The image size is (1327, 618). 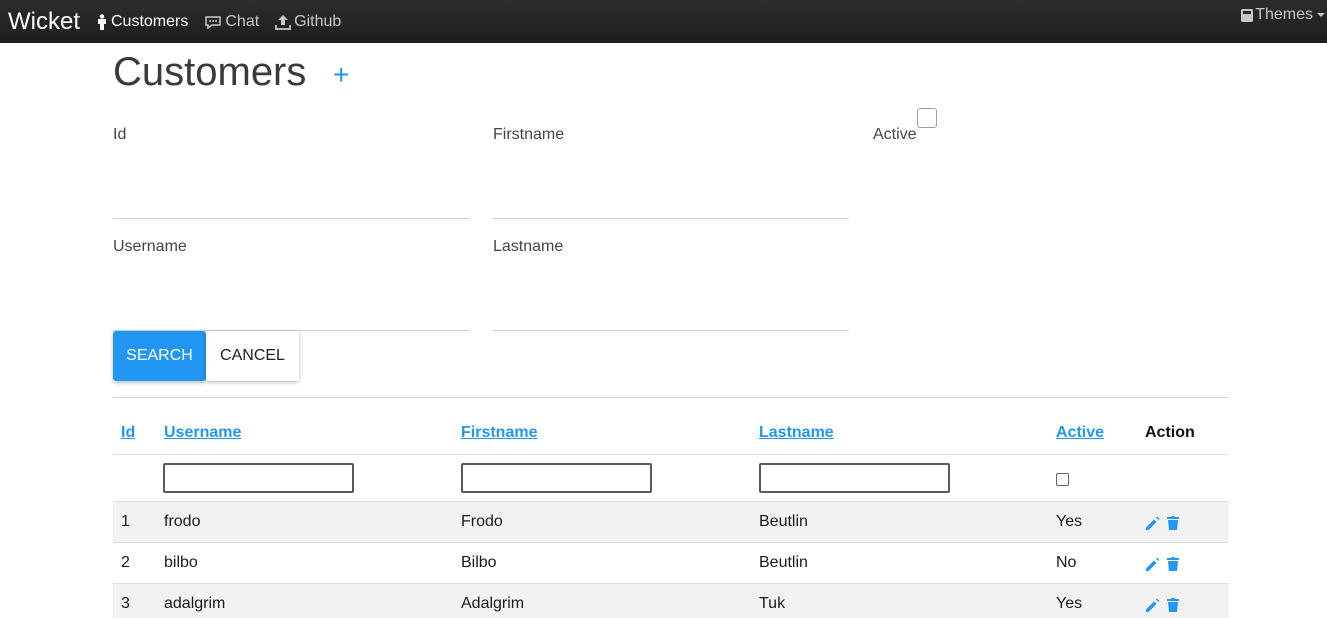 I want to click on lastname-field, so click(x=671, y=330).